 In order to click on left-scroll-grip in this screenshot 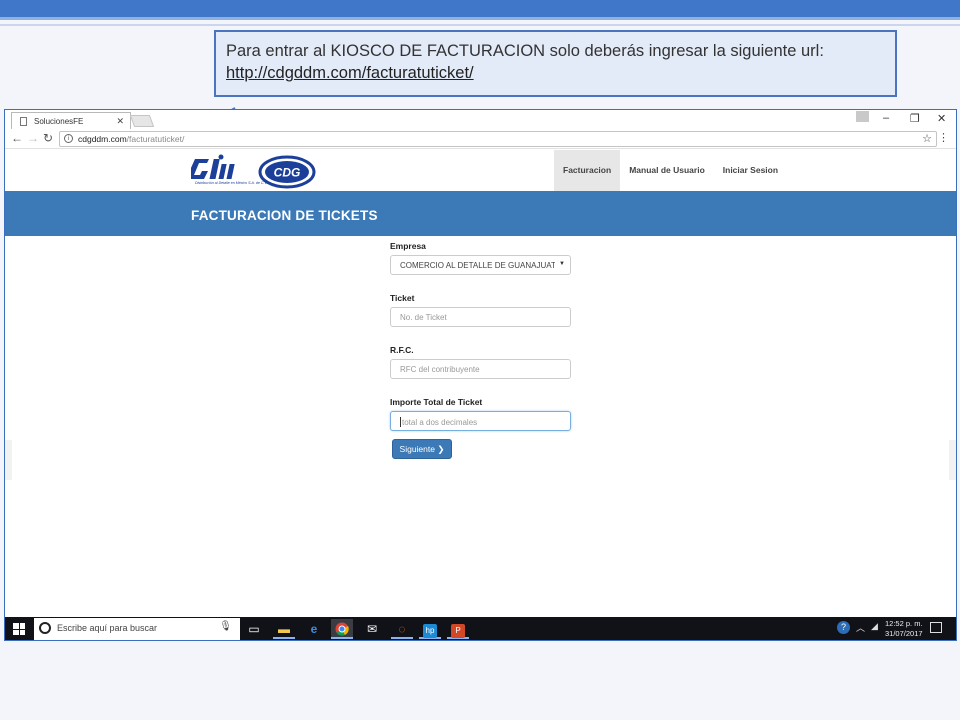, I will do `click(8, 460)`.